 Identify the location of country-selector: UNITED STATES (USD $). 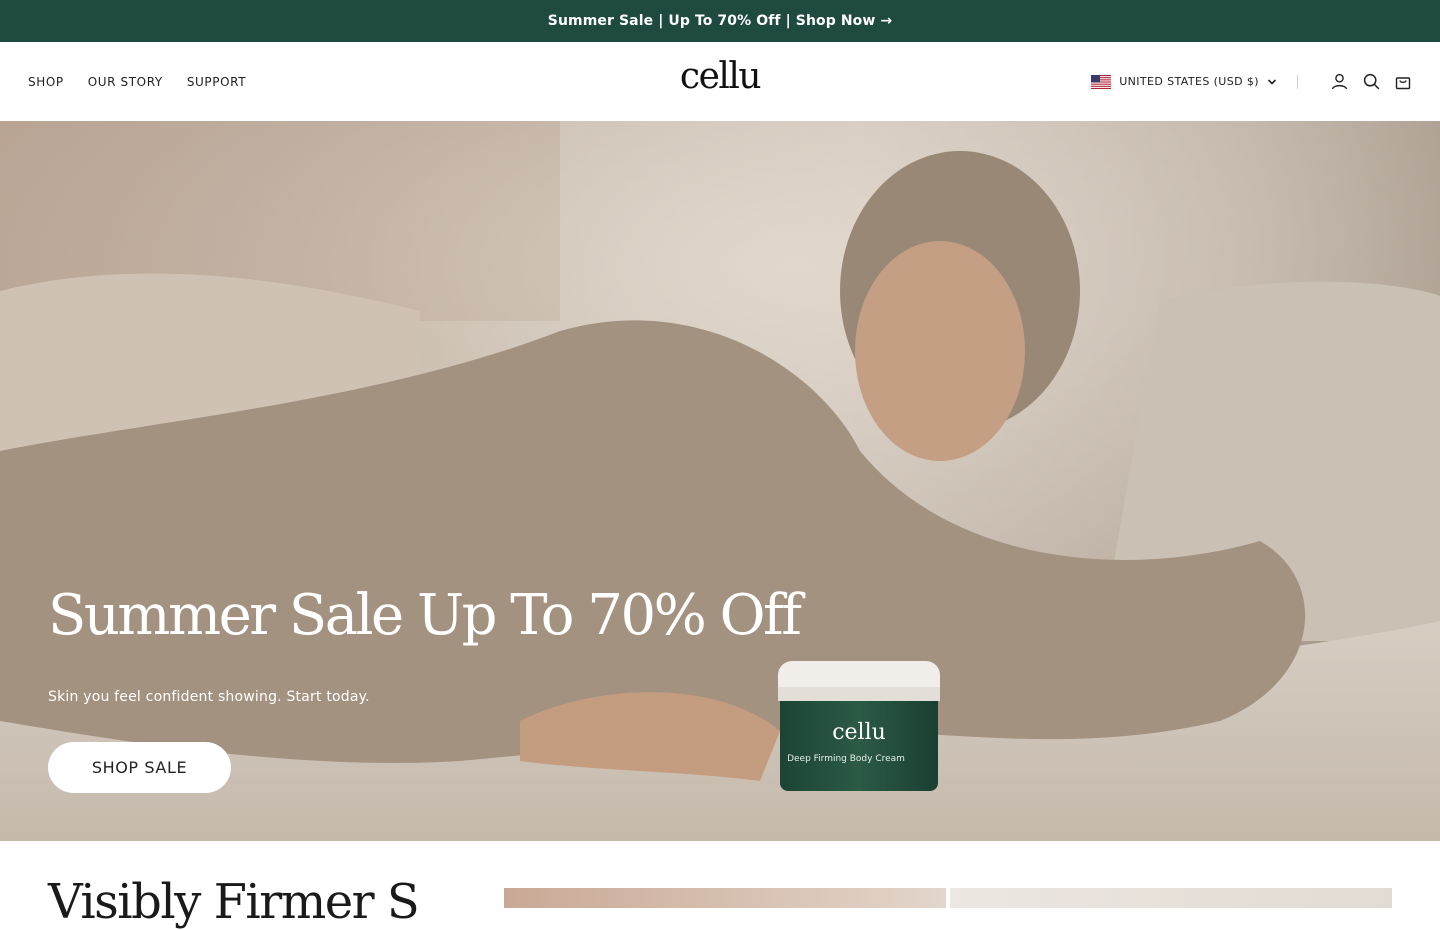
(1184, 81).